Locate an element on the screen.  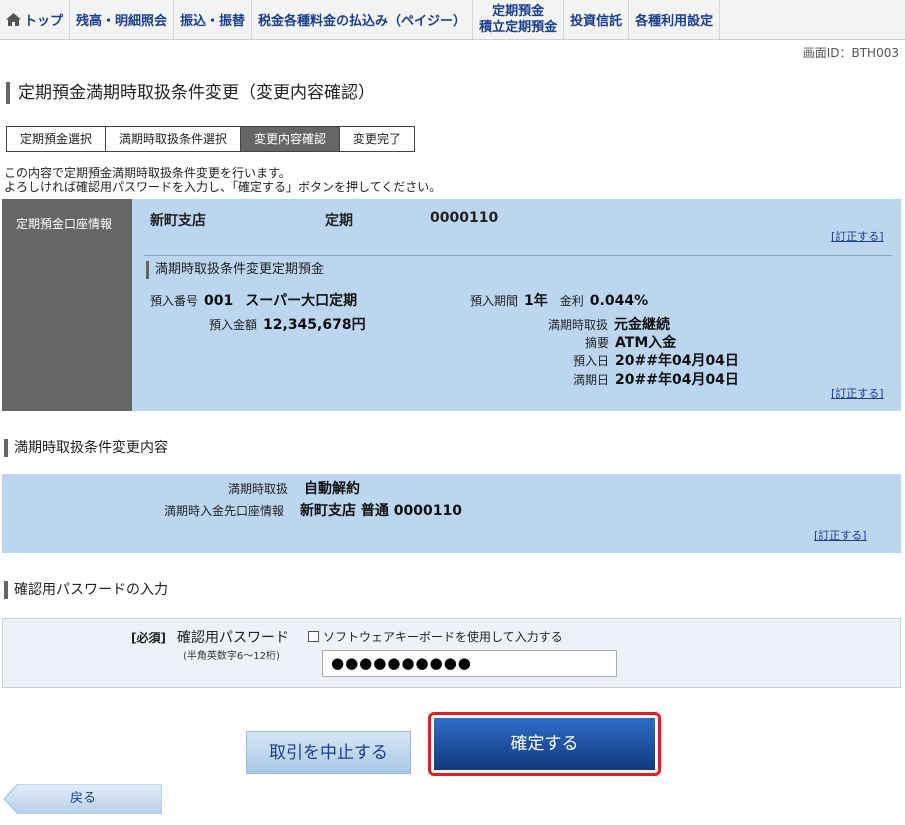
nav-balance: 残高・明細照会 is located at coordinates (122, 19).